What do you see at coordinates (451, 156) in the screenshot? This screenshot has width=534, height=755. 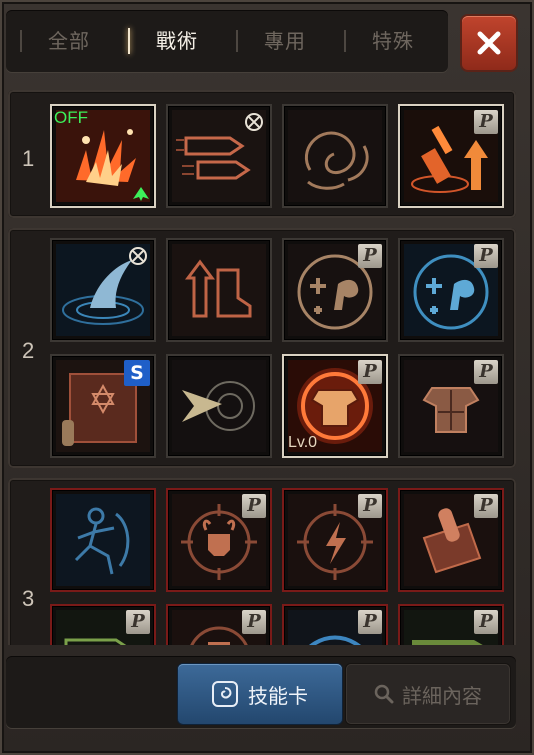 I see `skill-slot-boost-flask: P` at bounding box center [451, 156].